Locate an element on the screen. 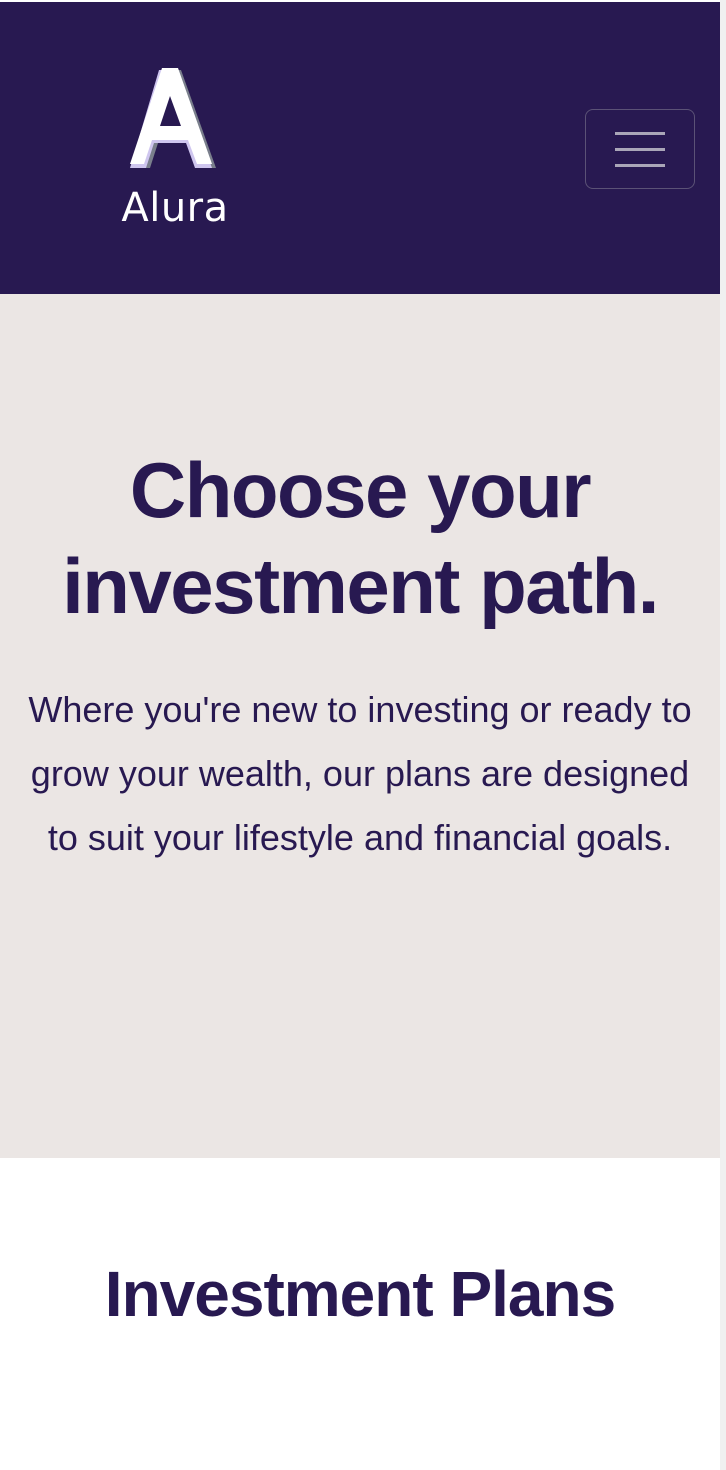  menu-toggle-button is located at coordinates (640, 149).